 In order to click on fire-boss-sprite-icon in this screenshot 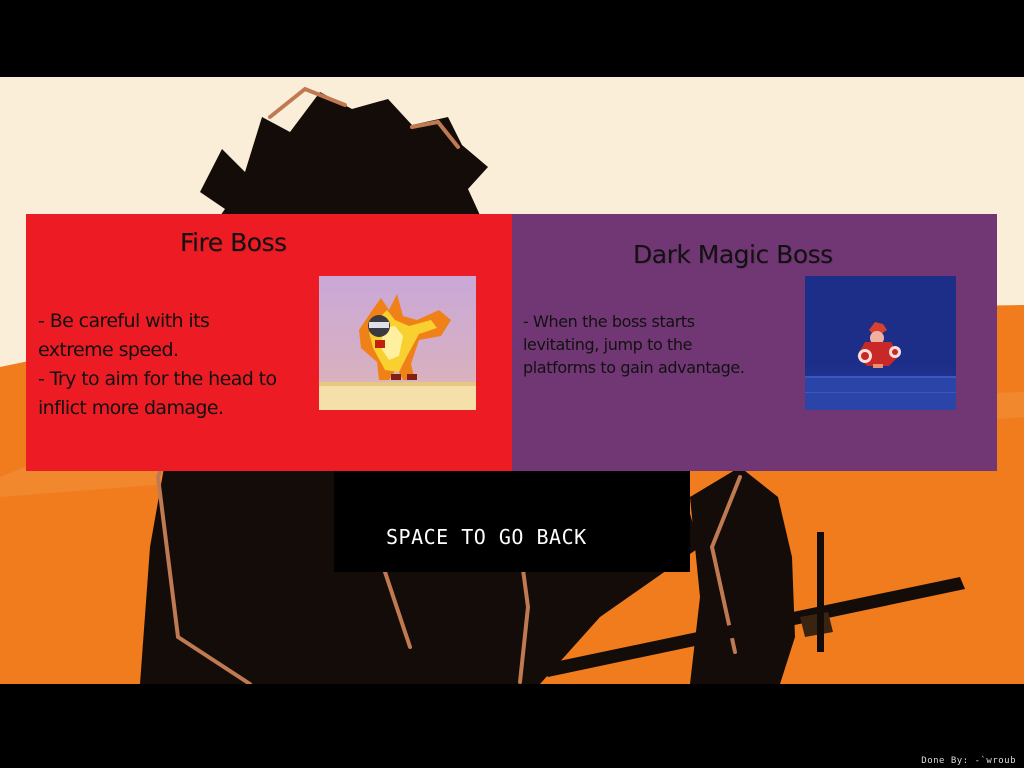, I will do `click(397, 343)`.